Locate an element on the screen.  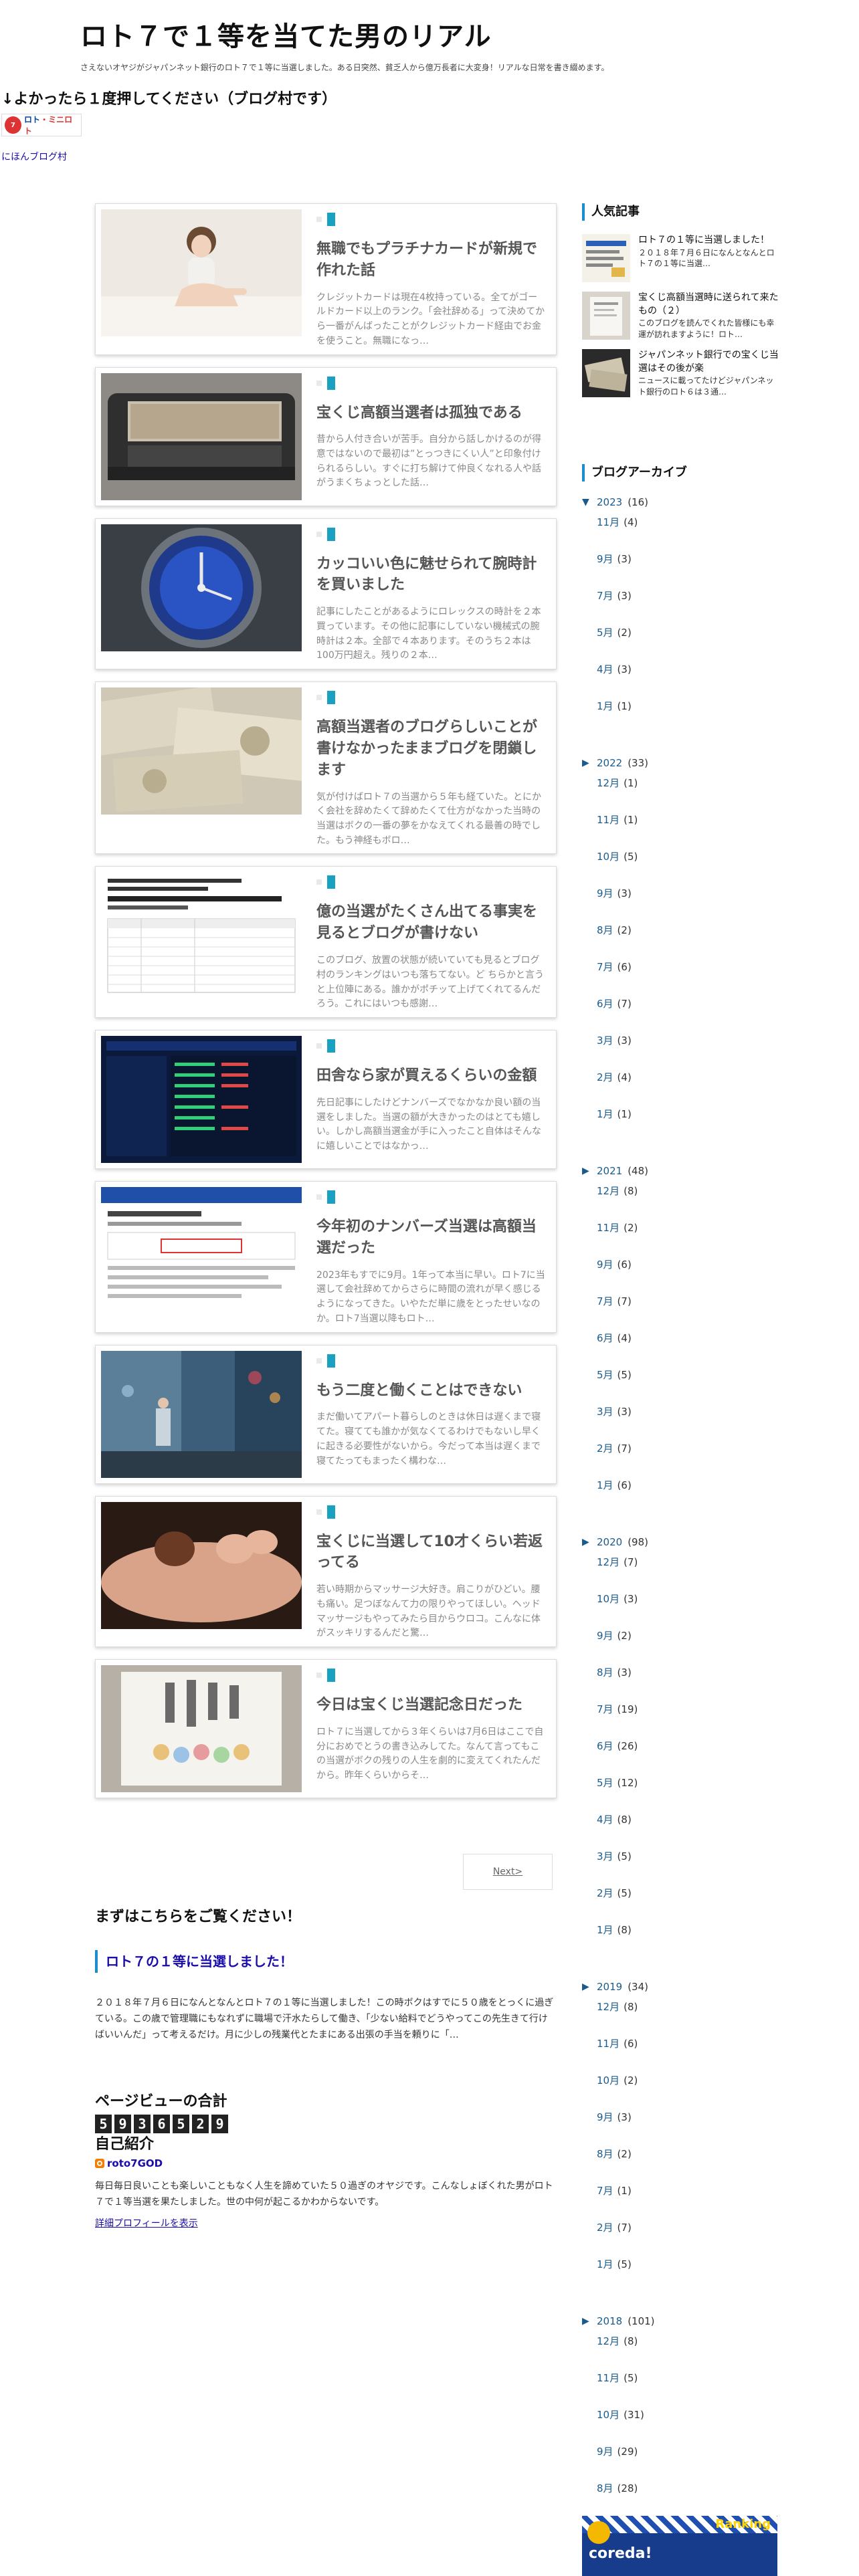
archive-year: ▶ 2019 (34) is located at coordinates (681, 1987).